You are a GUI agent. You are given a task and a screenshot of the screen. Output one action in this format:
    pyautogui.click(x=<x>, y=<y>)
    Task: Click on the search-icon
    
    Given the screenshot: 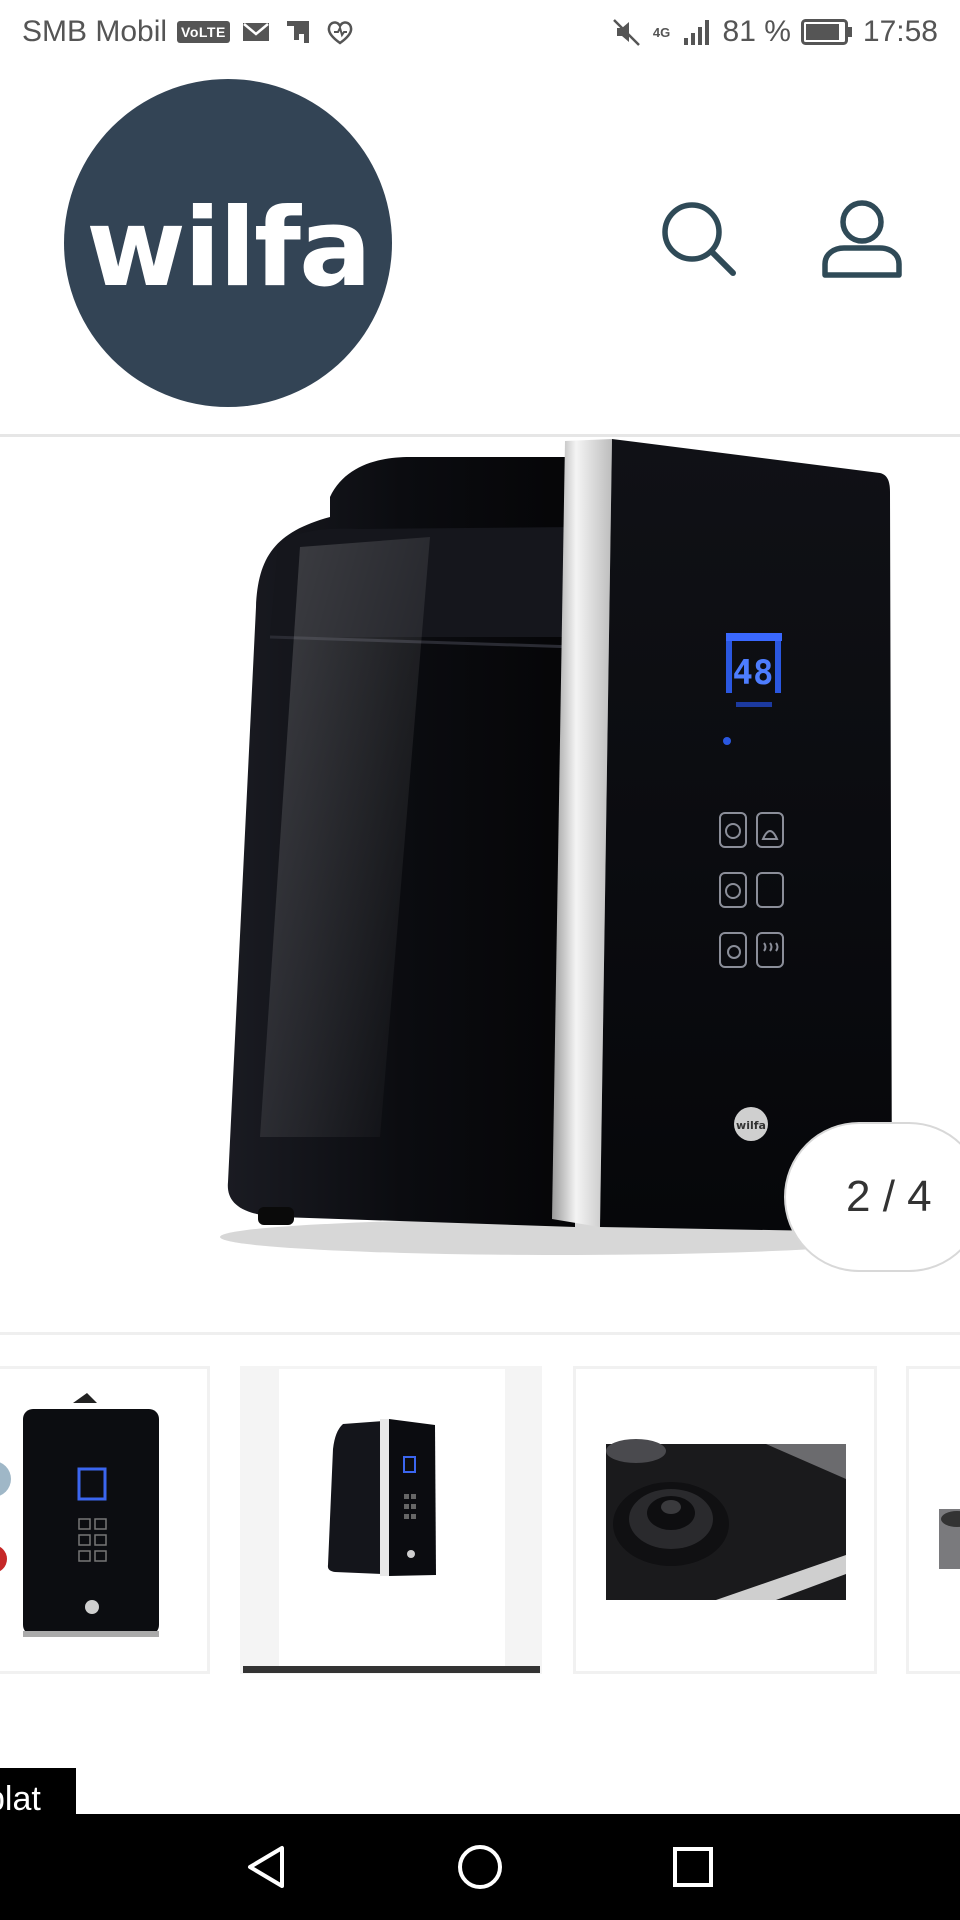 What is the action you would take?
    pyautogui.click(x=698, y=238)
    